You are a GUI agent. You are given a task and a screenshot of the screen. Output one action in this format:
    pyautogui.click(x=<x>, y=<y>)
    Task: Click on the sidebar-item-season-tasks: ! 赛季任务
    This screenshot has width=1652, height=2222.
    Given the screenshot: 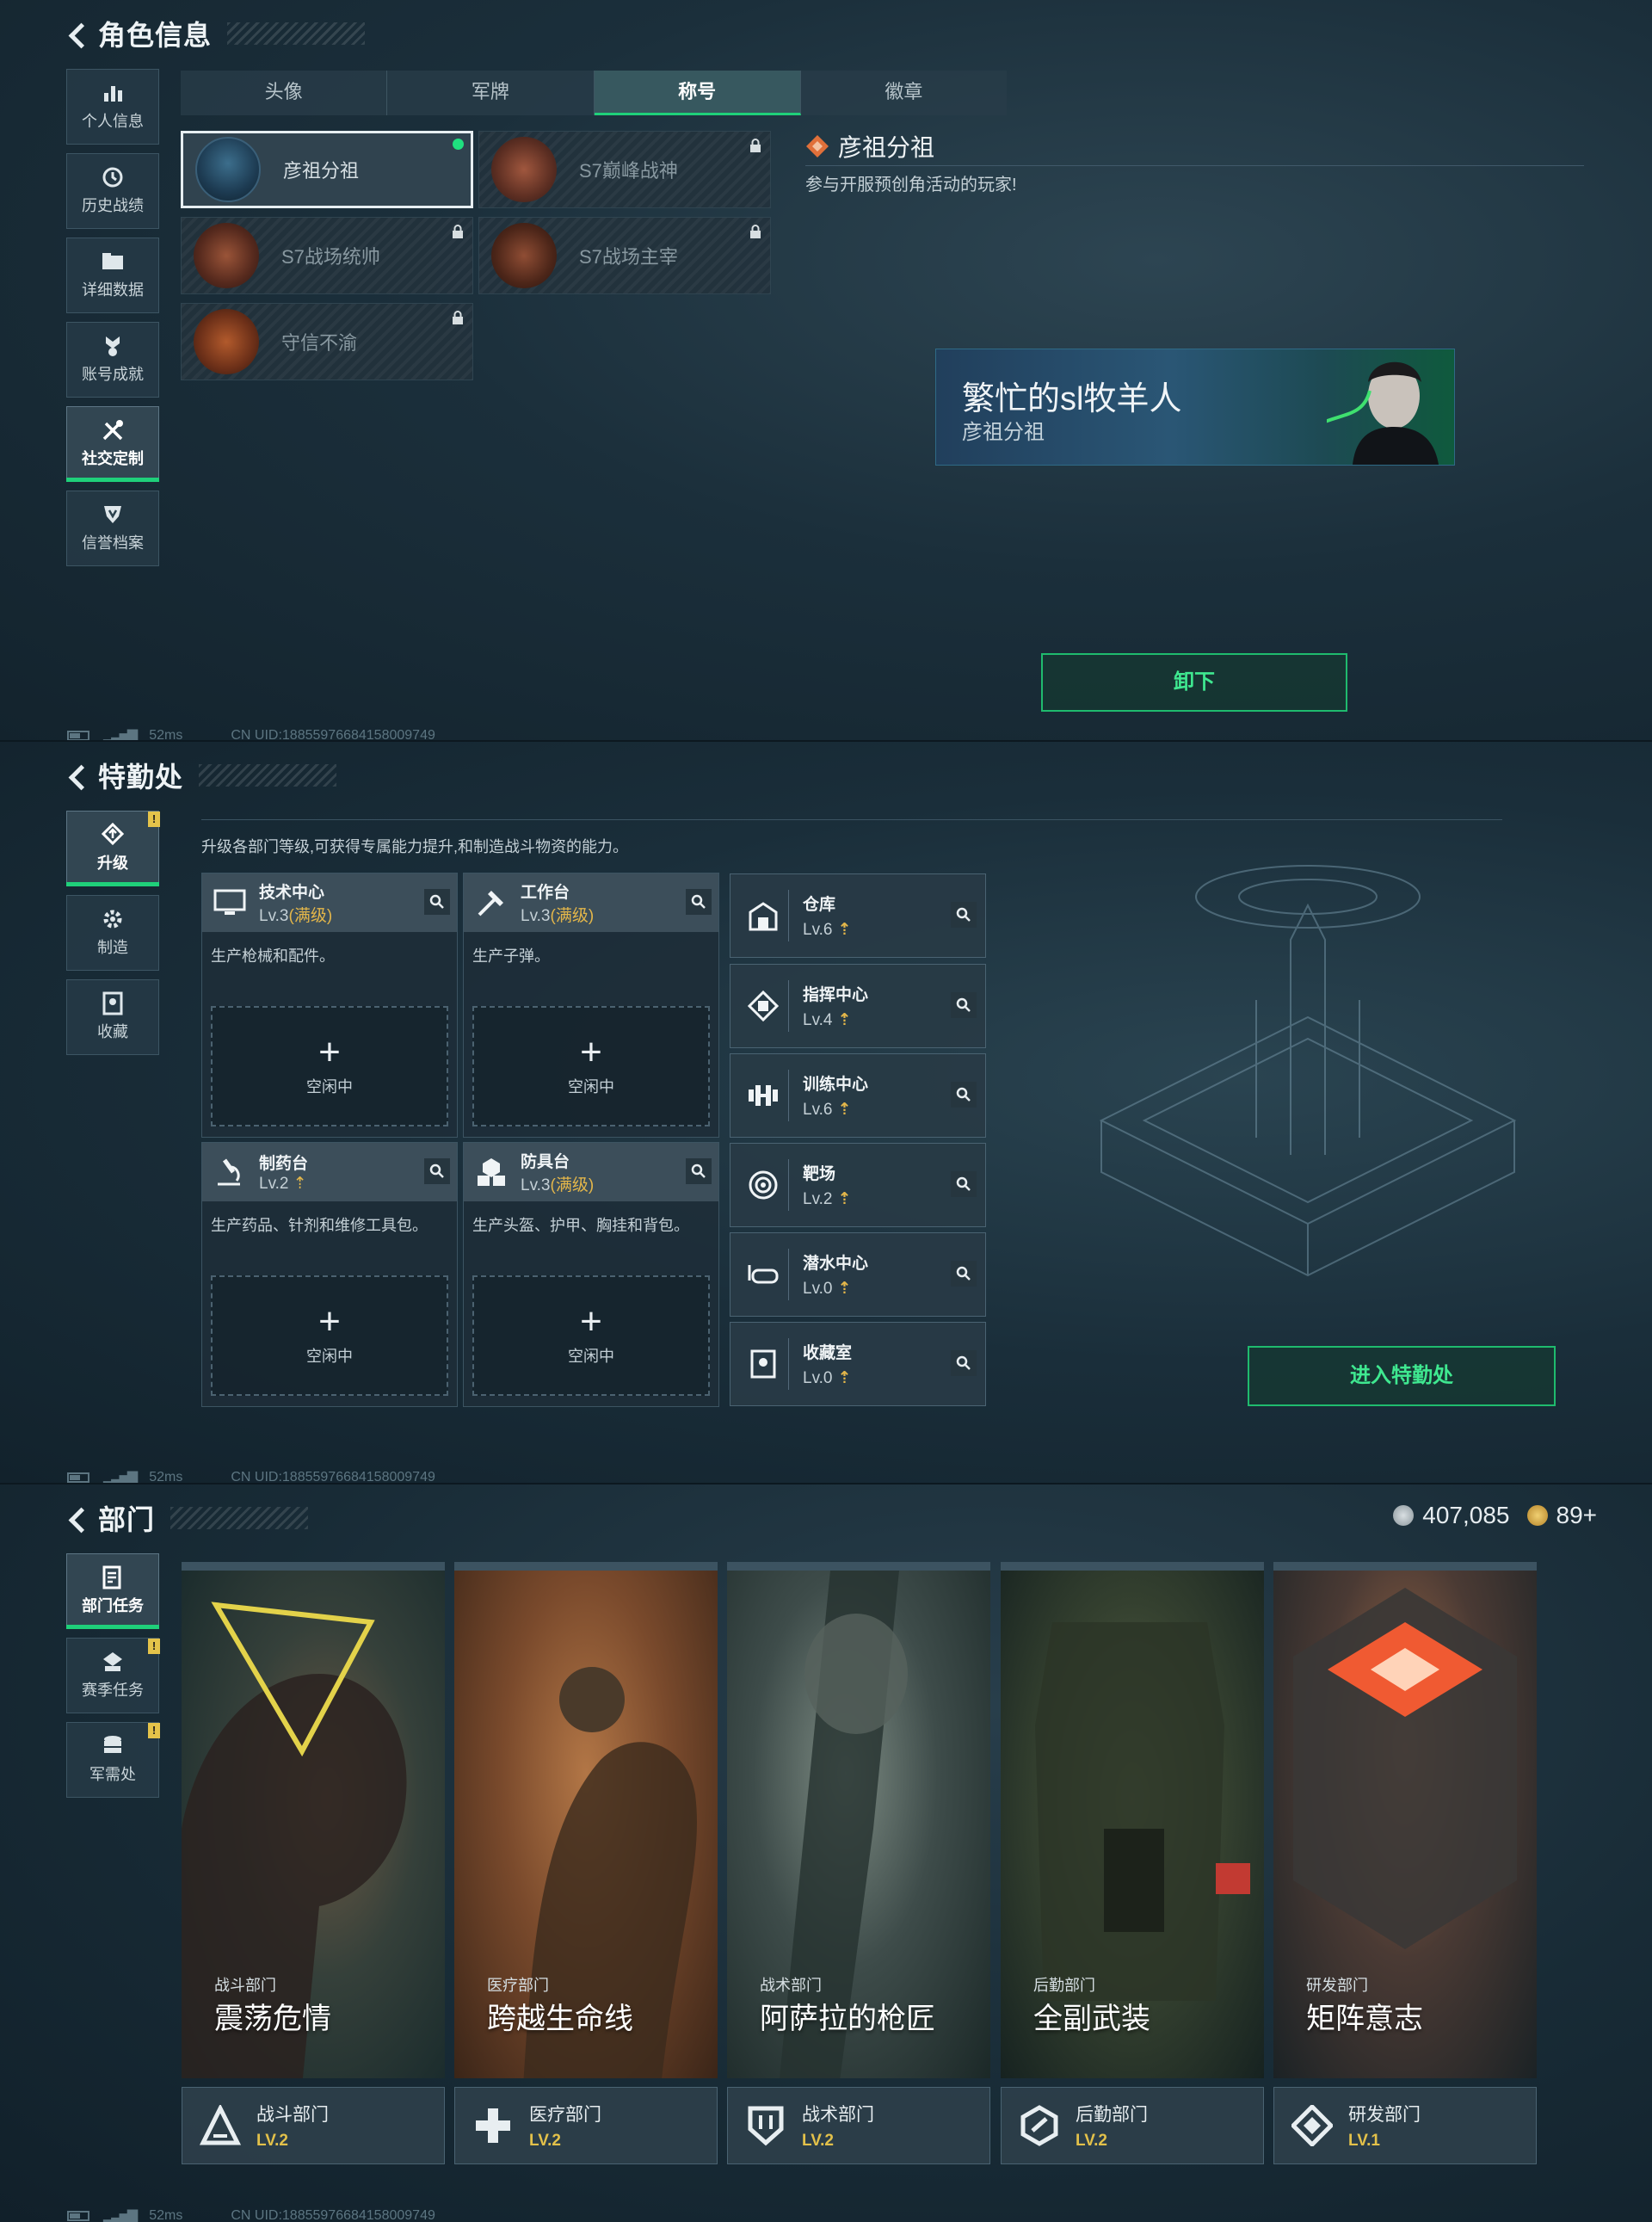 What is the action you would take?
    pyautogui.click(x=113, y=1675)
    